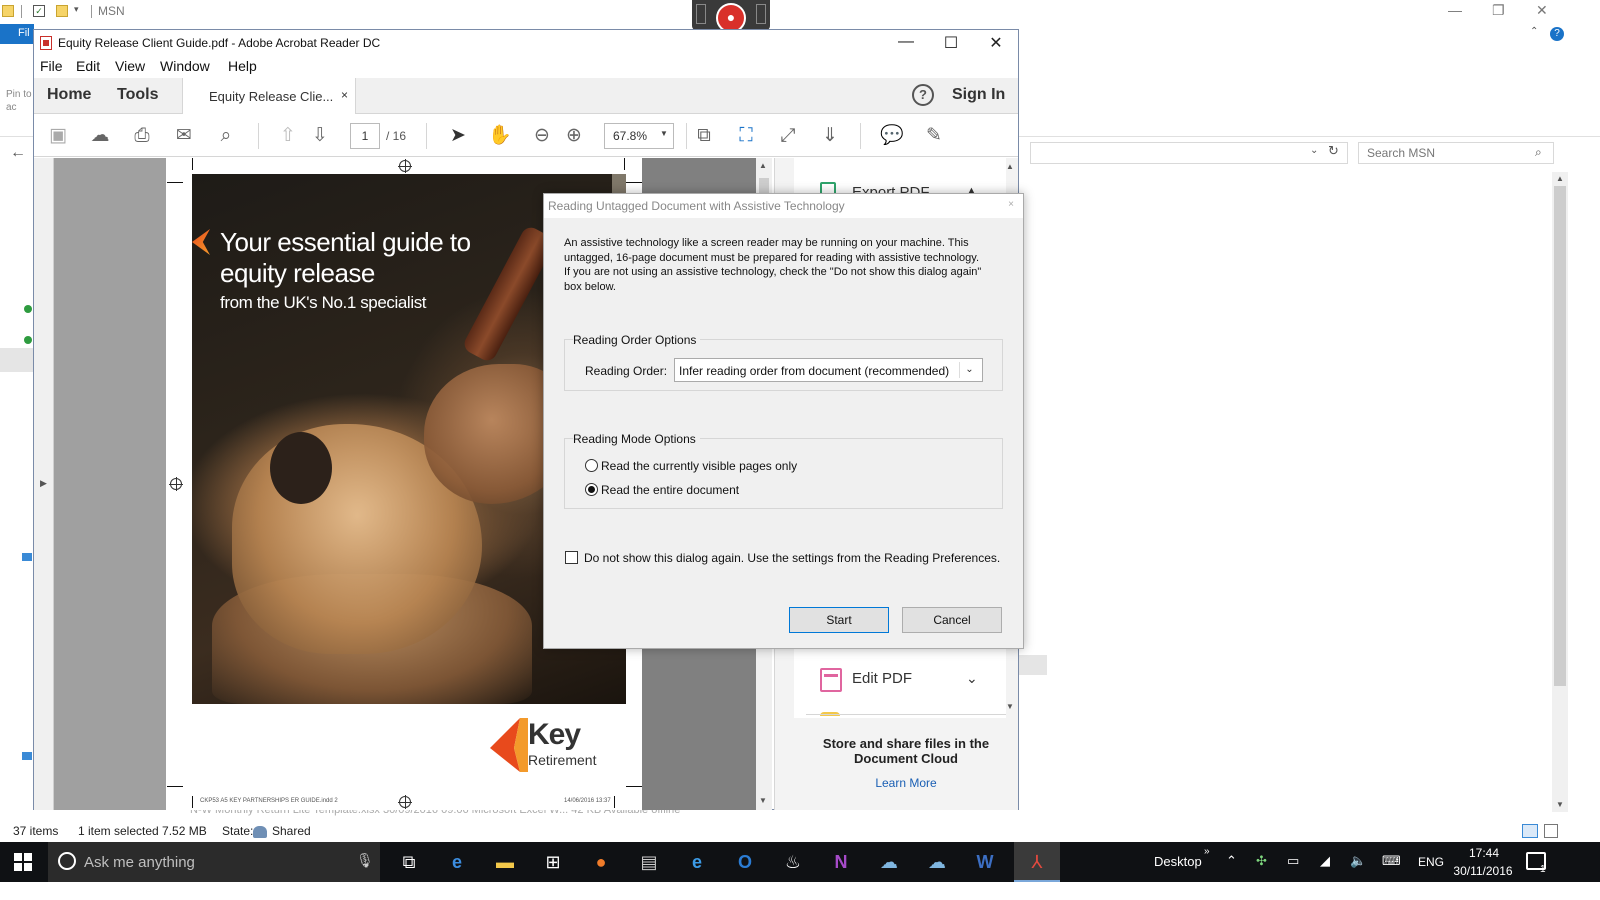 This screenshot has width=1600, height=900. I want to click on select-cursor-icon: ➤, so click(458, 136).